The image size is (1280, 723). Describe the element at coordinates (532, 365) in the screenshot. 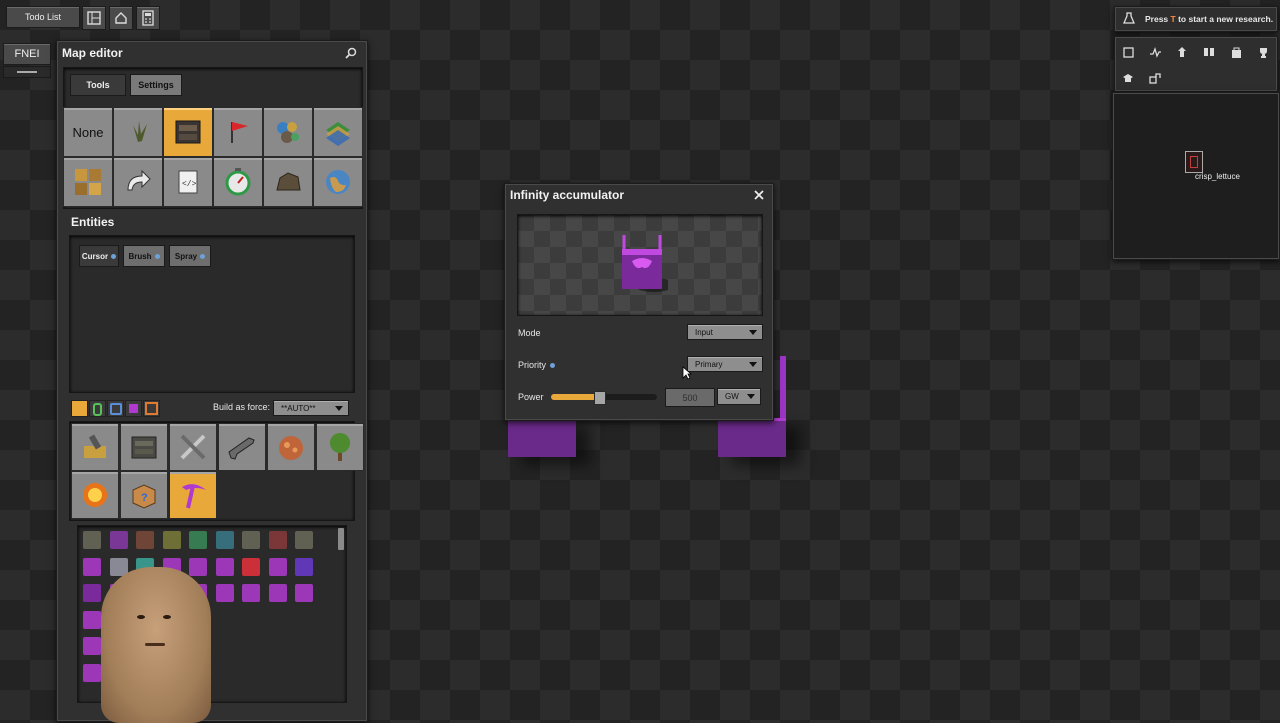

I see `priority-label-text: Priority` at that location.